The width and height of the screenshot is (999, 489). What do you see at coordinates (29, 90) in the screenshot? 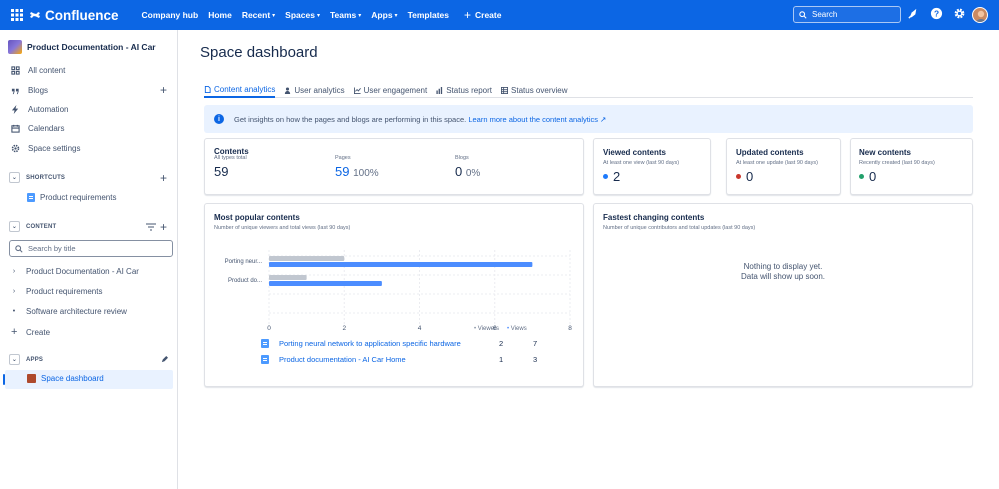
I see `sidebar-item-blogs: Blogs` at bounding box center [29, 90].